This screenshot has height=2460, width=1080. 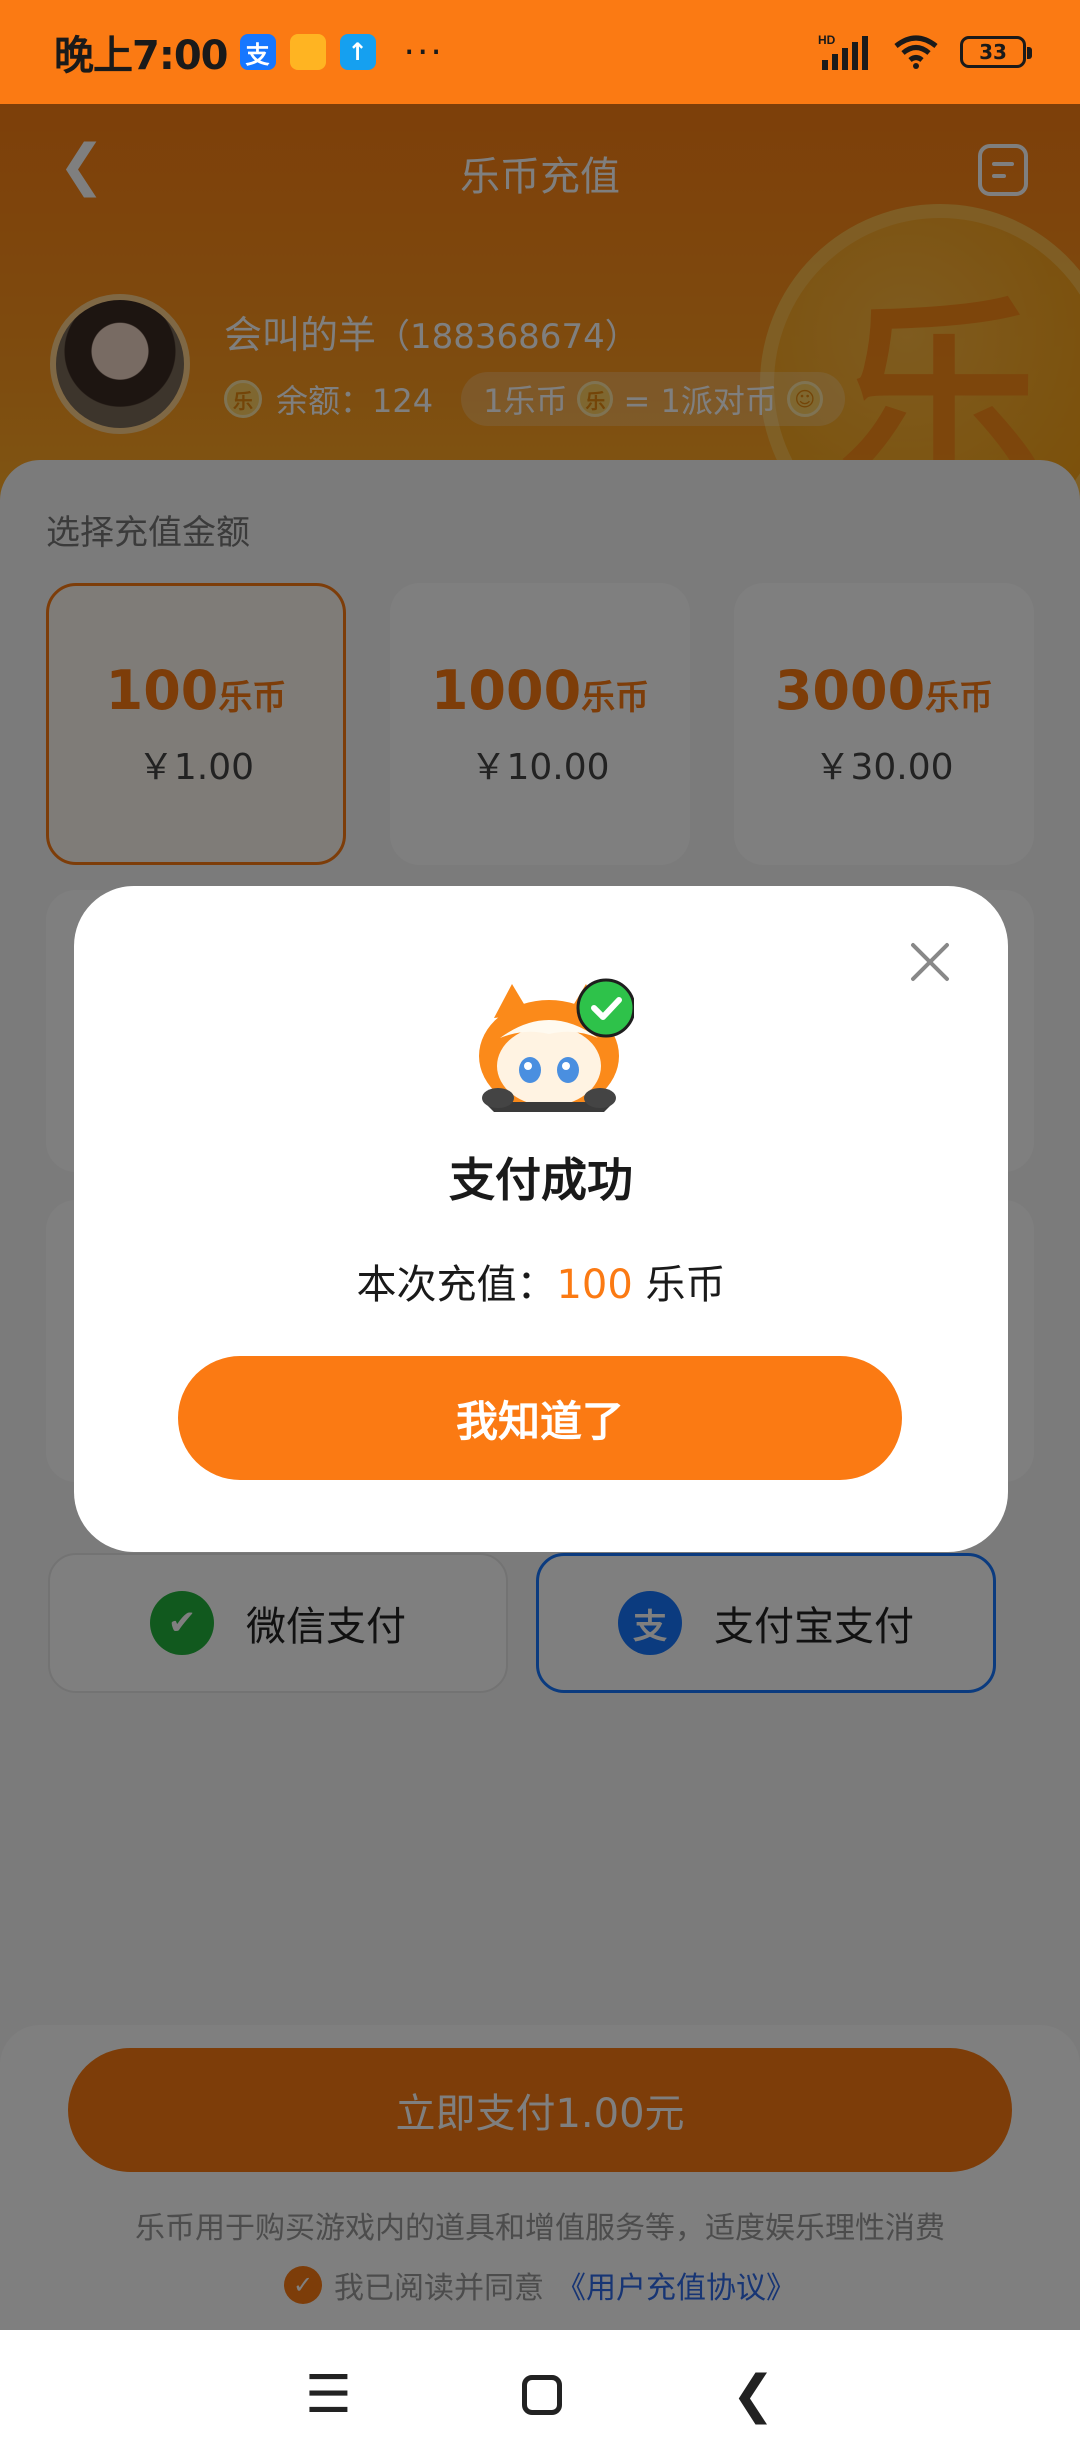 I want to click on battery-icon: 33, so click(x=996, y=52).